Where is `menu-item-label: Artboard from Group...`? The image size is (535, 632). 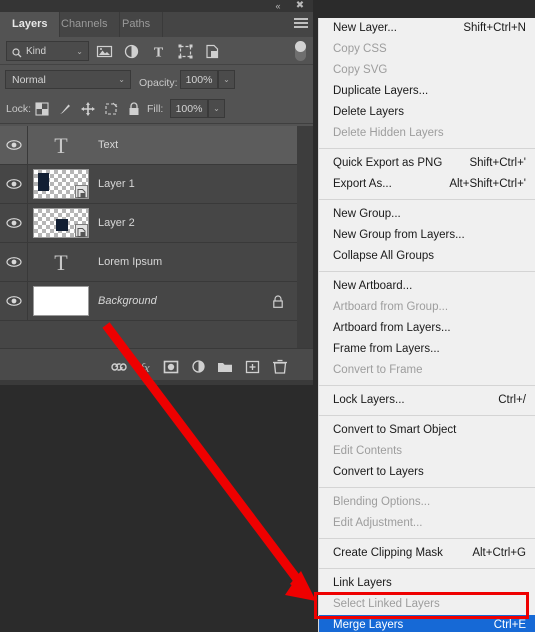 menu-item-label: Artboard from Group... is located at coordinates (391, 307).